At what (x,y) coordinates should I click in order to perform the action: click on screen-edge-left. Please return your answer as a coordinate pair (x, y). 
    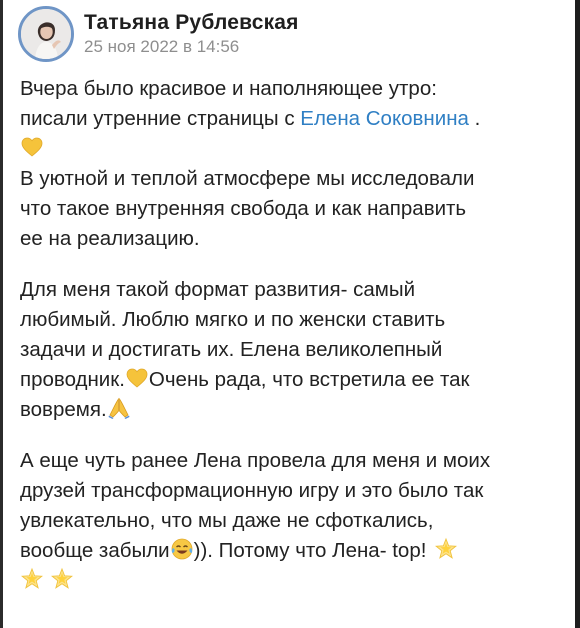
    Looking at the image, I should click on (1, 314).